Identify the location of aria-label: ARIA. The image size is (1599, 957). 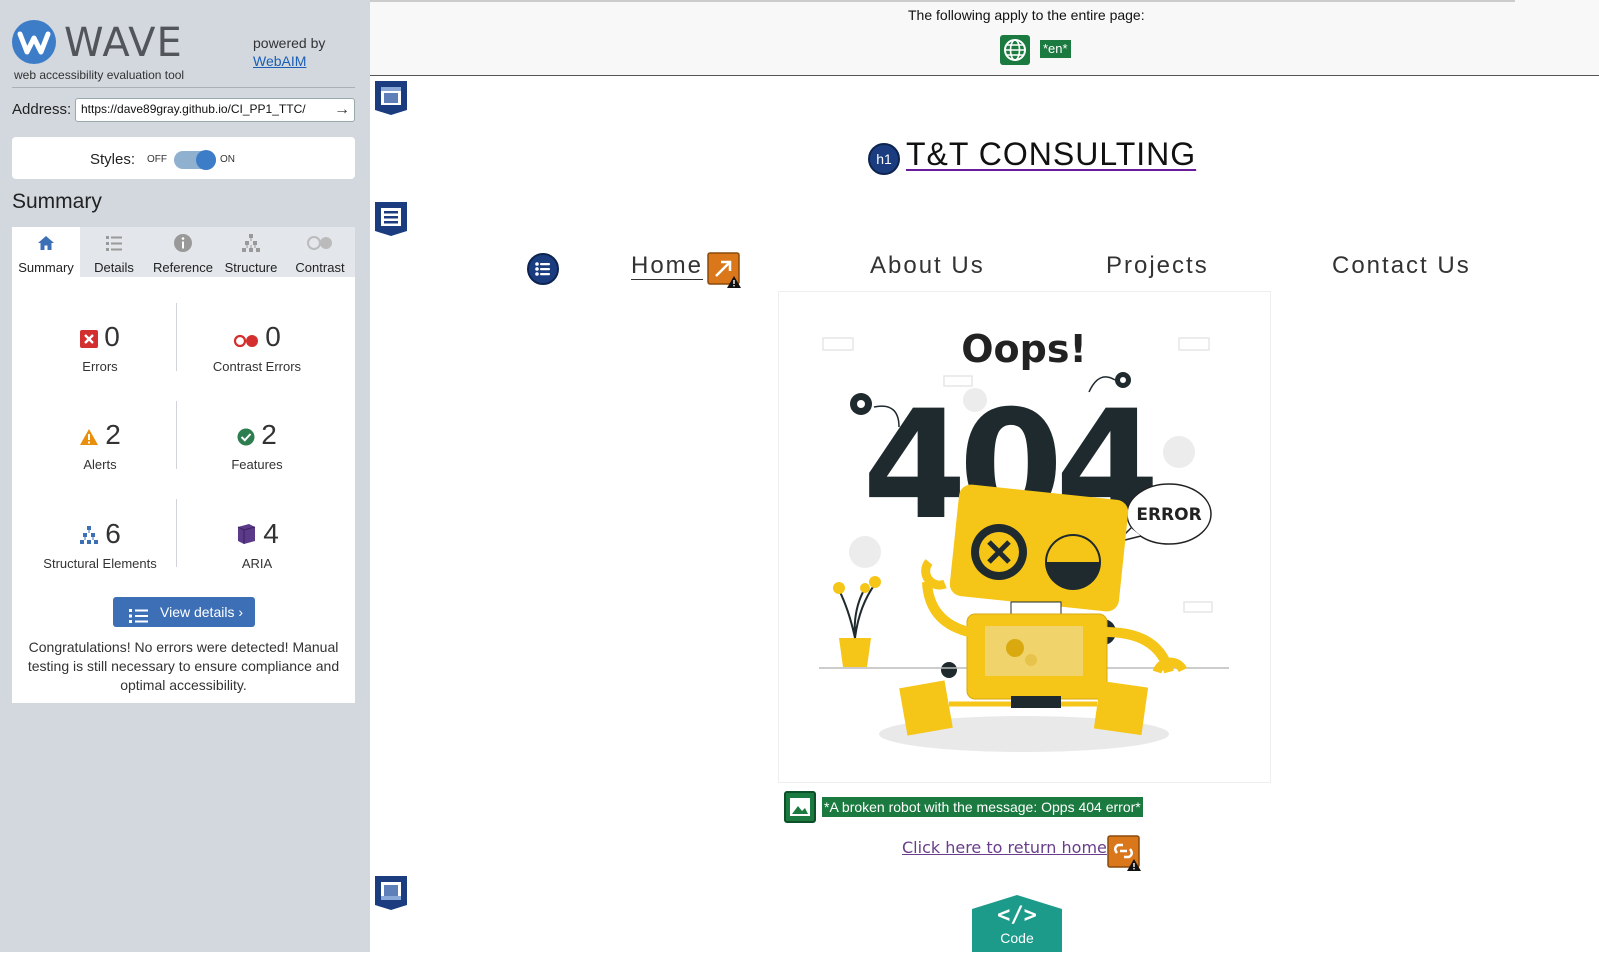
(257, 563).